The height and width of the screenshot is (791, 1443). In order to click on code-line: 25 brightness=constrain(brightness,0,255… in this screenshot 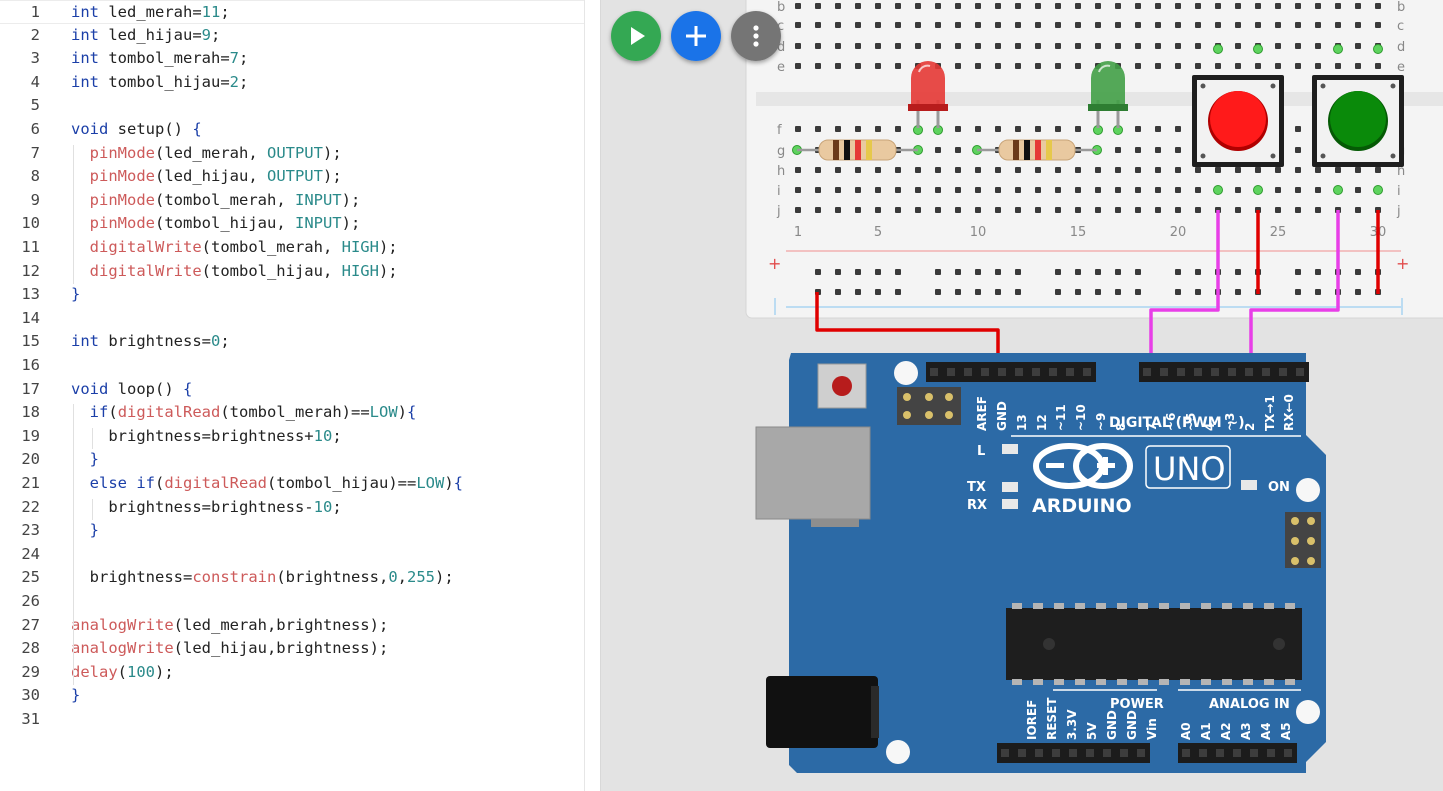, I will do `click(292, 578)`.